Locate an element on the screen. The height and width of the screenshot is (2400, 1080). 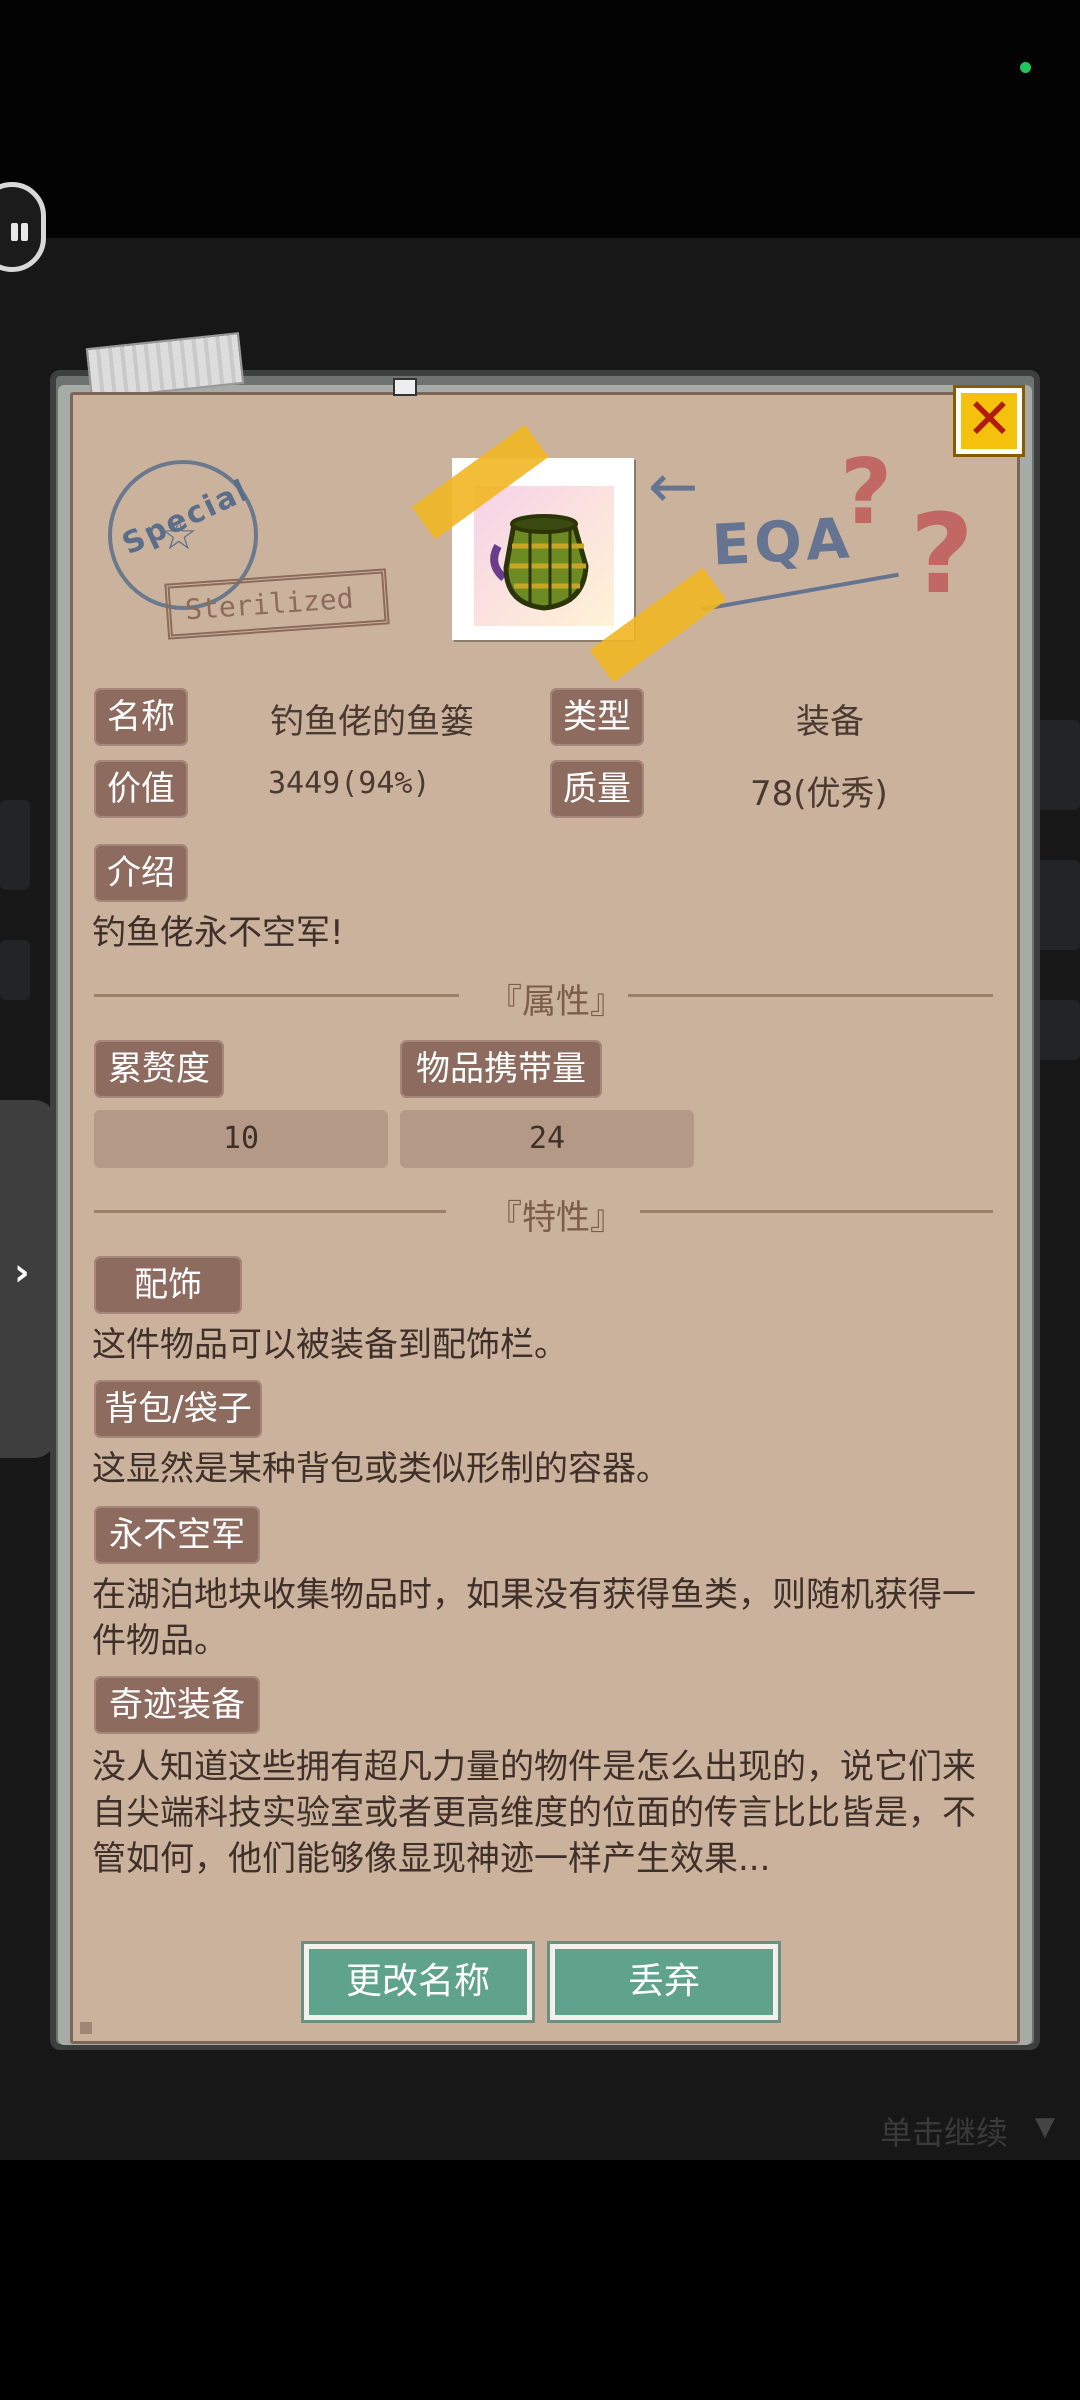
frame-clip is located at coordinates (405, 387).